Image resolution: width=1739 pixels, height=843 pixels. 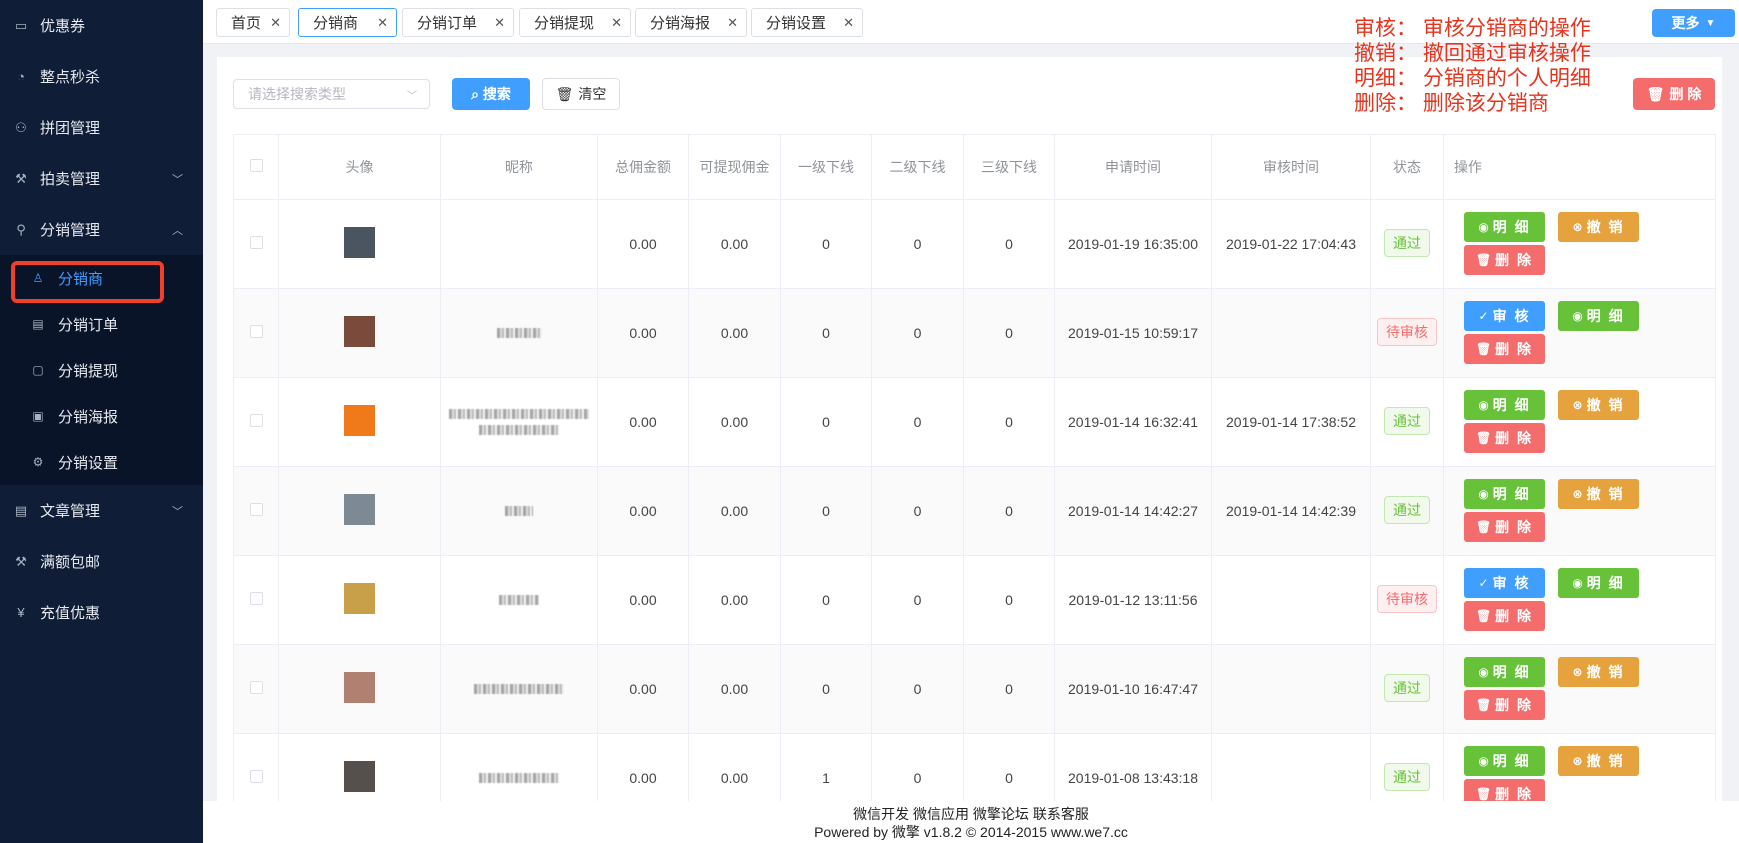 What do you see at coordinates (81, 279) in the screenshot?
I see `sidebar-subitem-label: 分销商` at bounding box center [81, 279].